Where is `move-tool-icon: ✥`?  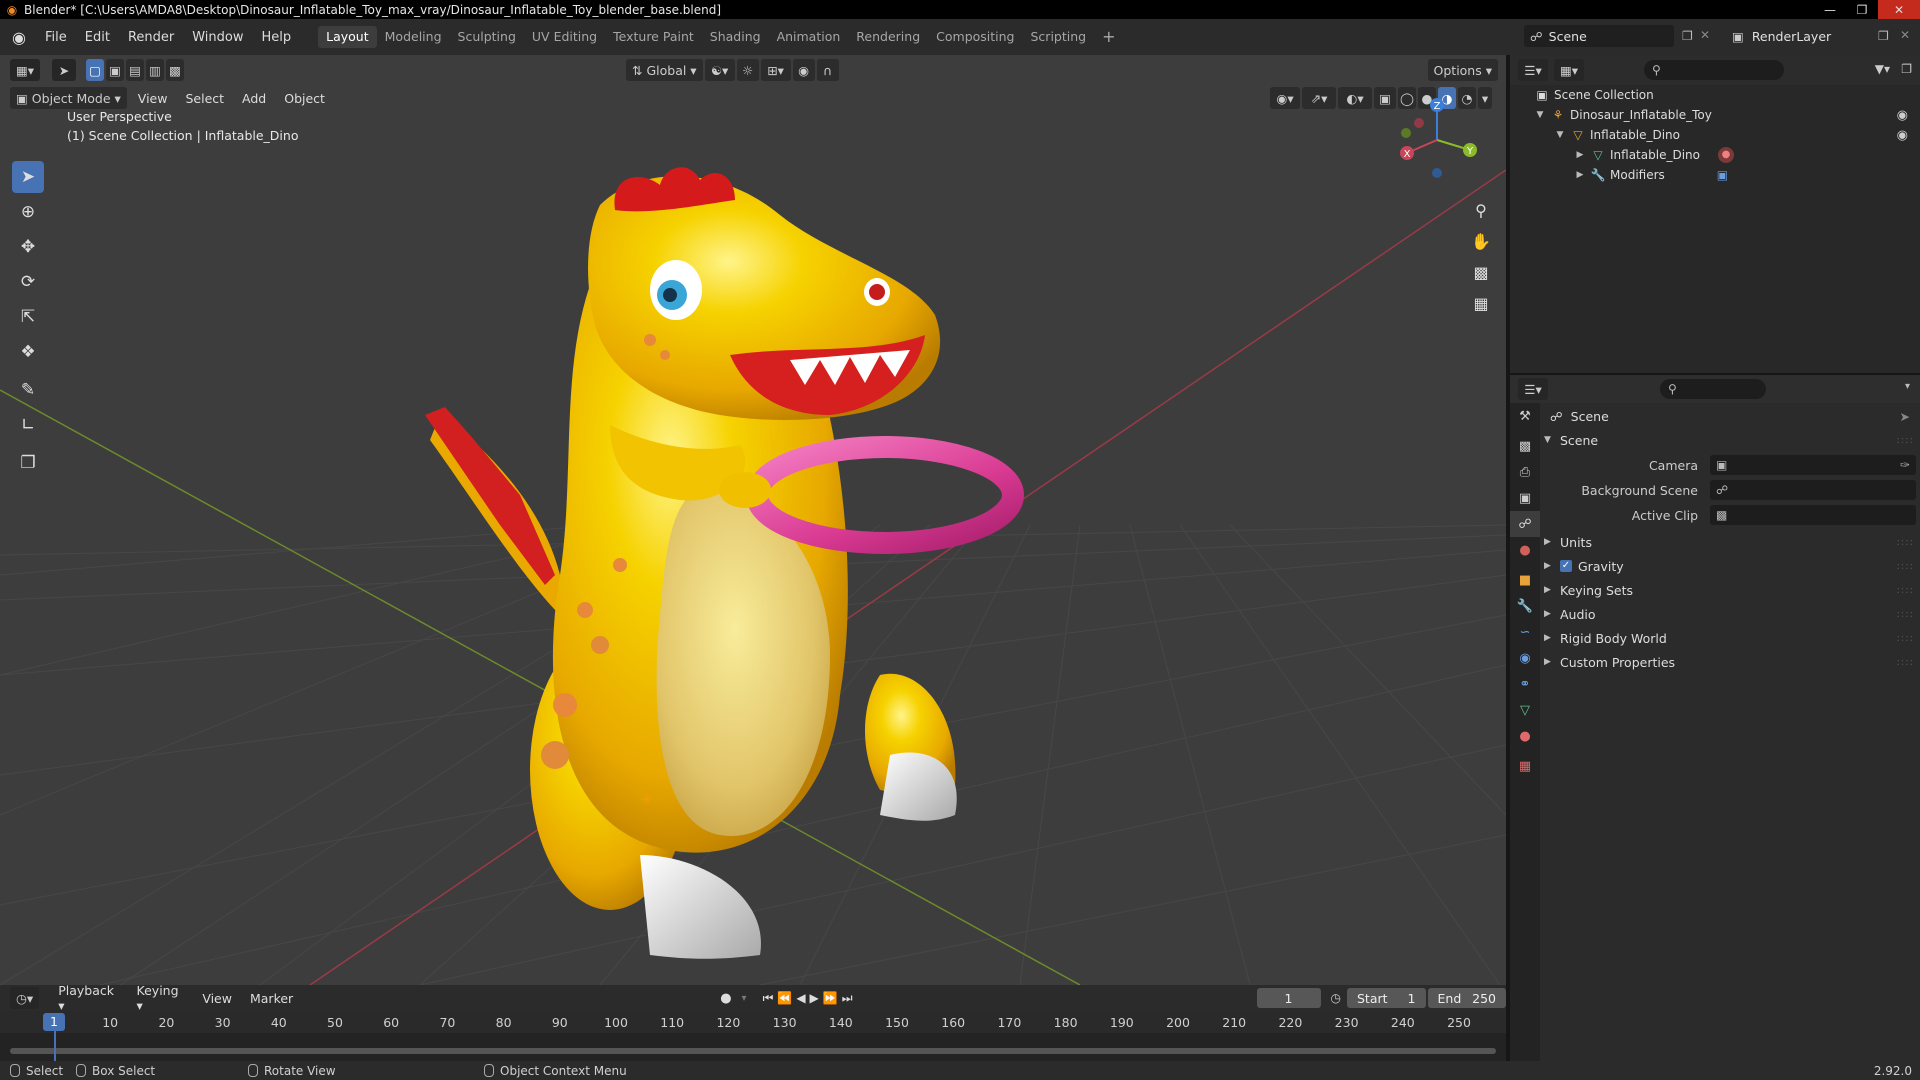
move-tool-icon: ✥ is located at coordinates (28, 247).